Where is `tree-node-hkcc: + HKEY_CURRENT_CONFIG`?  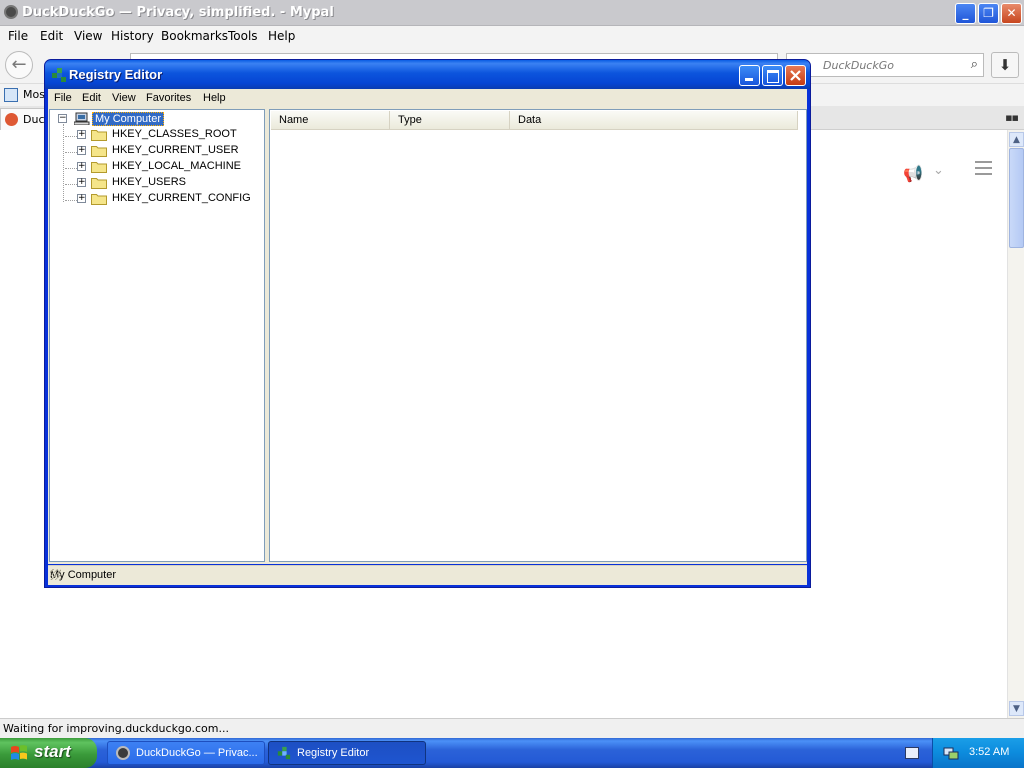 tree-node-hkcc: + HKEY_CURRENT_CONFIG is located at coordinates (155, 199).